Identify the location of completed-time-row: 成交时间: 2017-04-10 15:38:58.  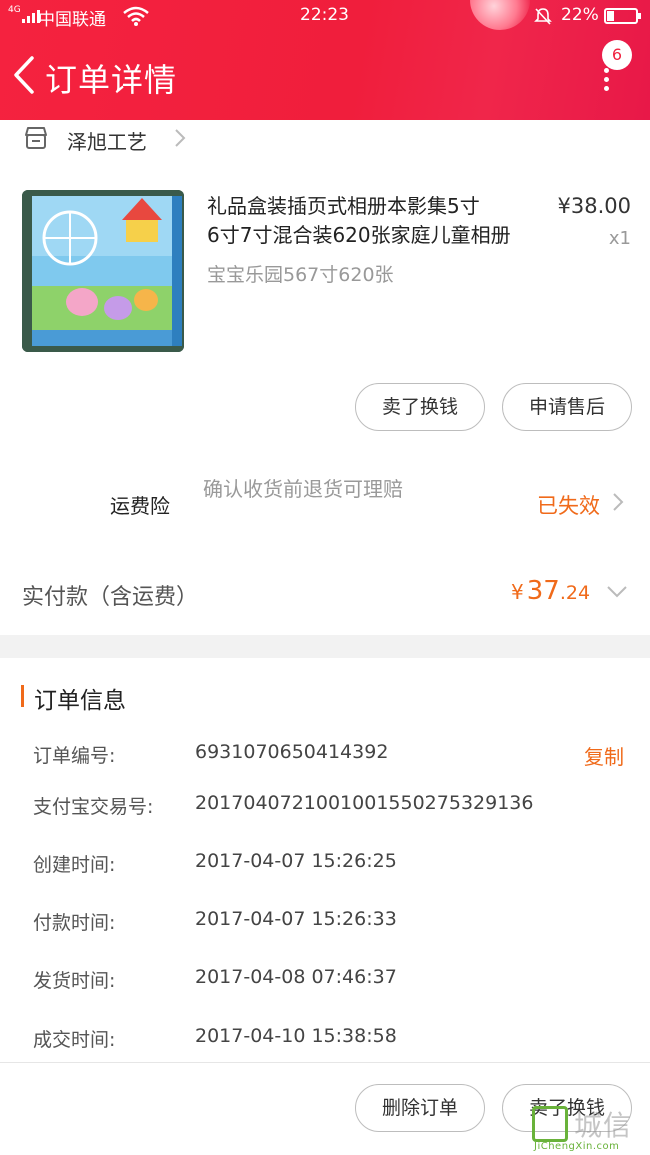
(325, 1040).